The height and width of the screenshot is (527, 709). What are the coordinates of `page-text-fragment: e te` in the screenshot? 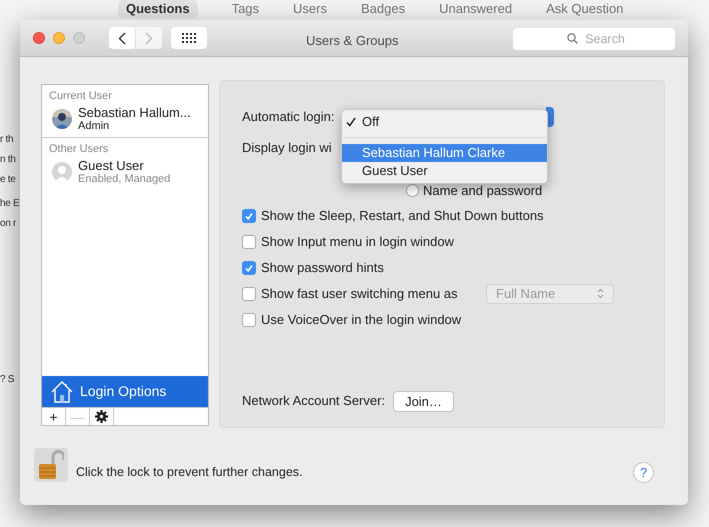 It's located at (8, 180).